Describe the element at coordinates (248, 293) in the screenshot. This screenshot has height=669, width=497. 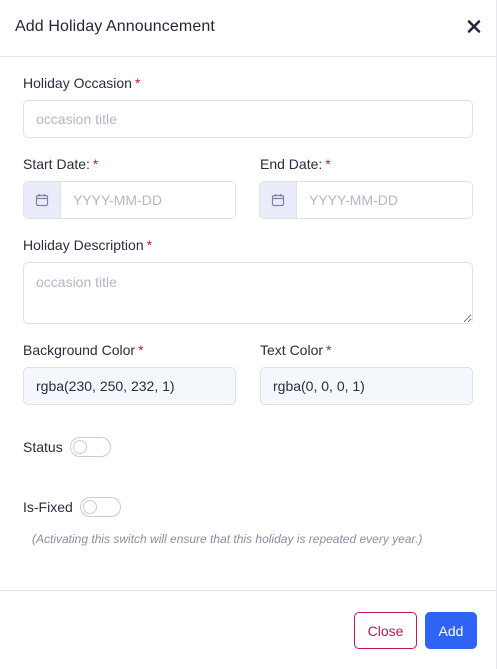
I see `description-textarea` at that location.